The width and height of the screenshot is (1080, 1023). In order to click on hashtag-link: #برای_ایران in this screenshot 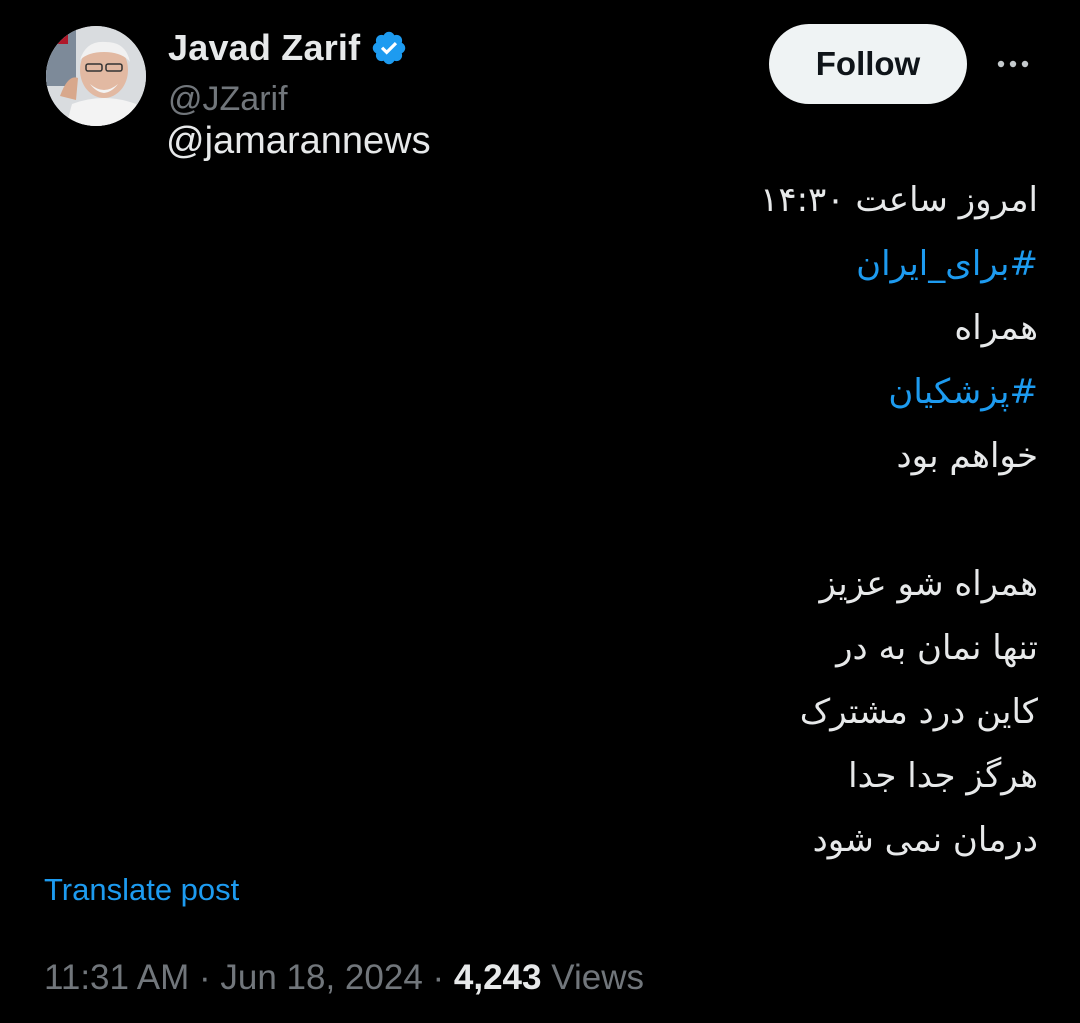, I will do `click(688, 264)`.